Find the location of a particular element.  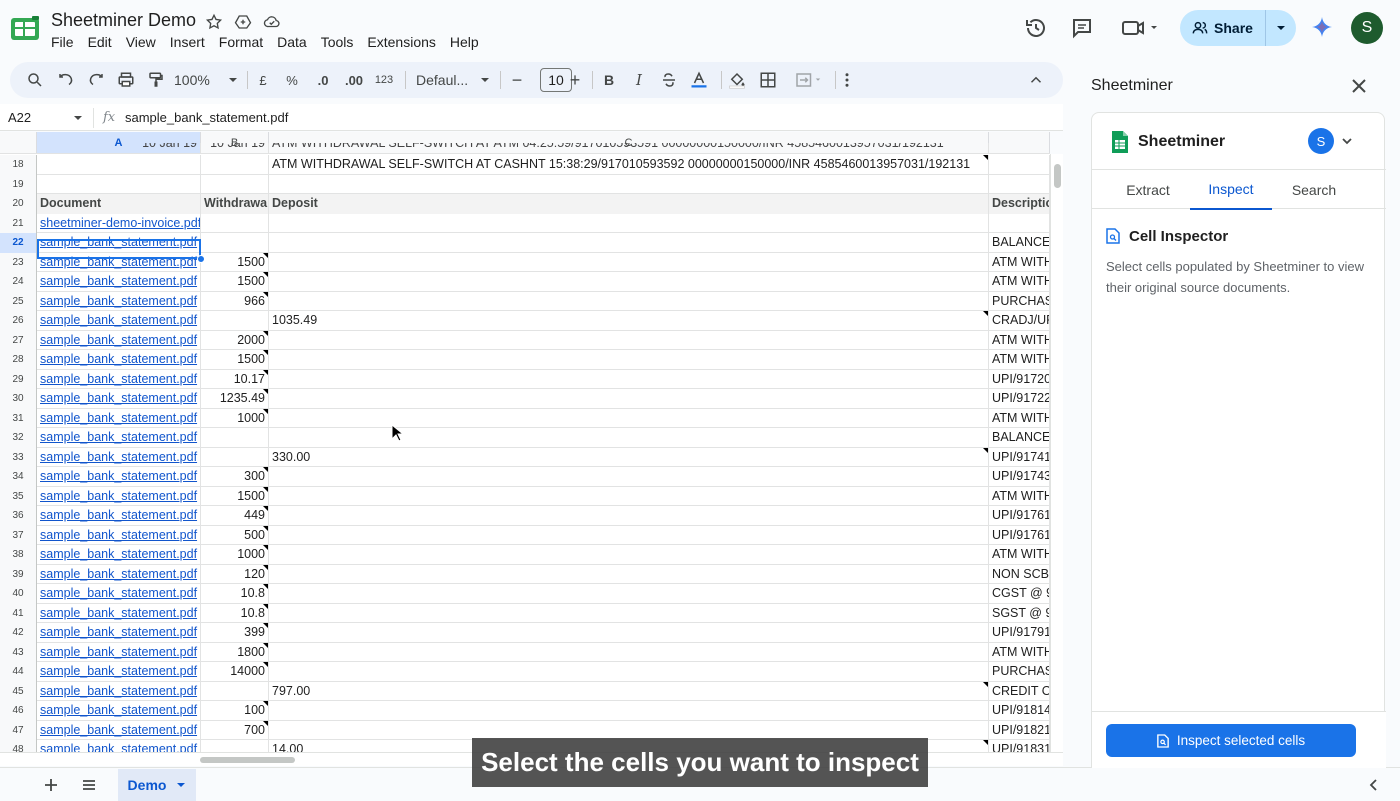

menu-tools: Tools is located at coordinates (341, 43).